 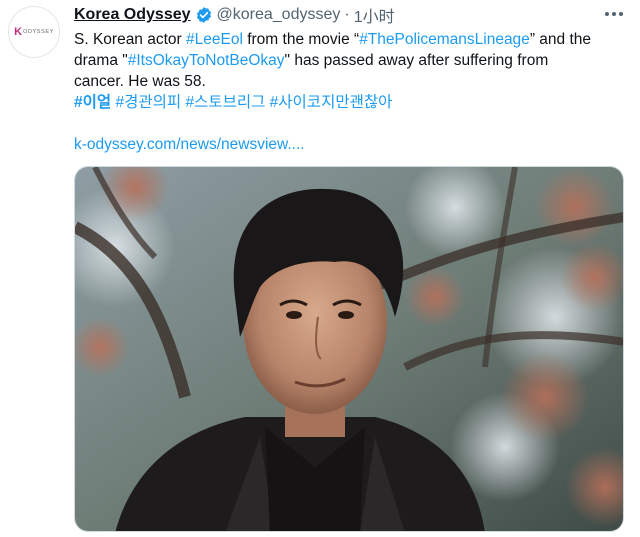 I want to click on more-horizontal-icon, so click(x=614, y=14).